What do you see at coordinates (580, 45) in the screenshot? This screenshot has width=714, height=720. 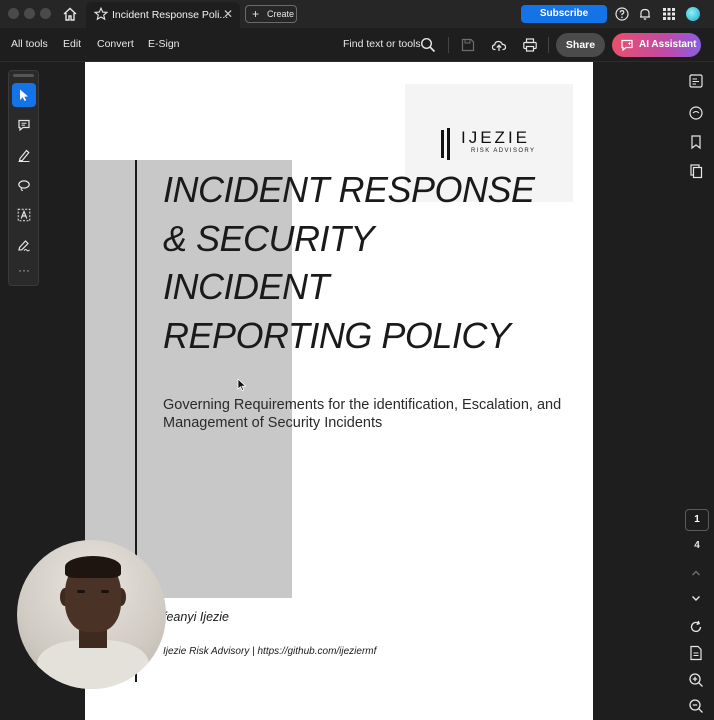 I see `share-button: Share` at bounding box center [580, 45].